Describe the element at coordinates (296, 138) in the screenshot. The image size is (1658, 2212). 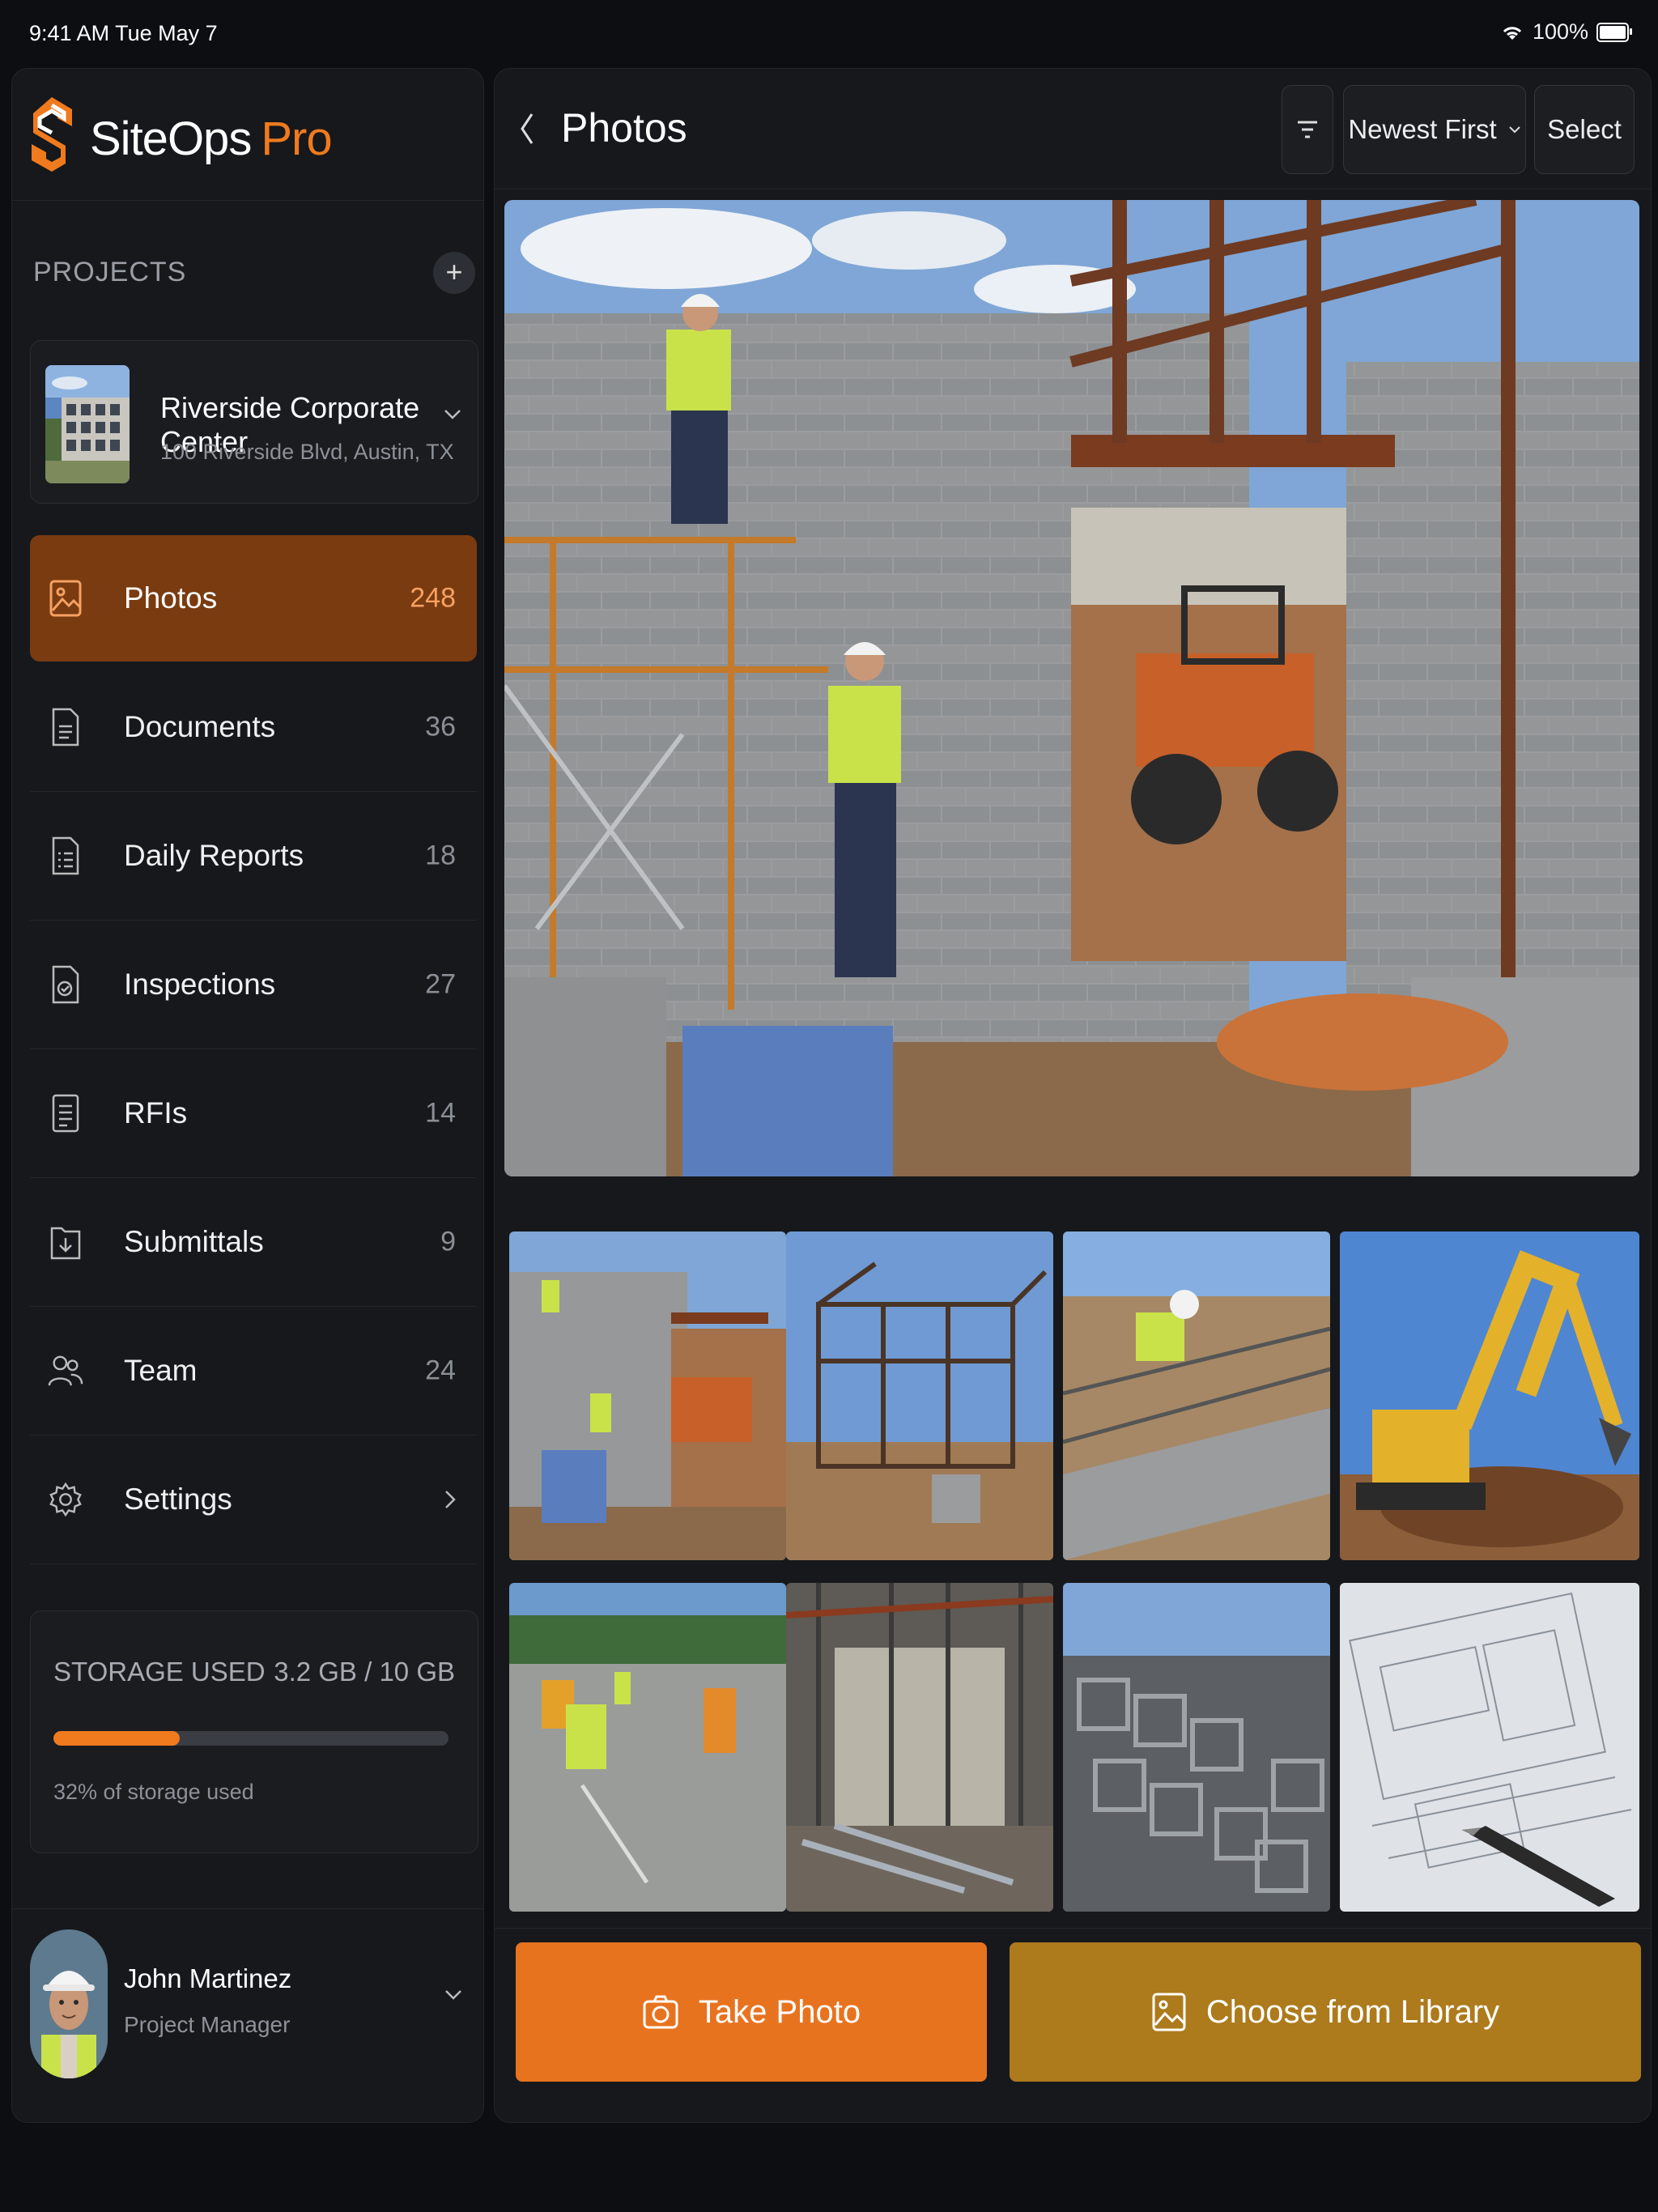
I see `brand-accent: Pro` at that location.